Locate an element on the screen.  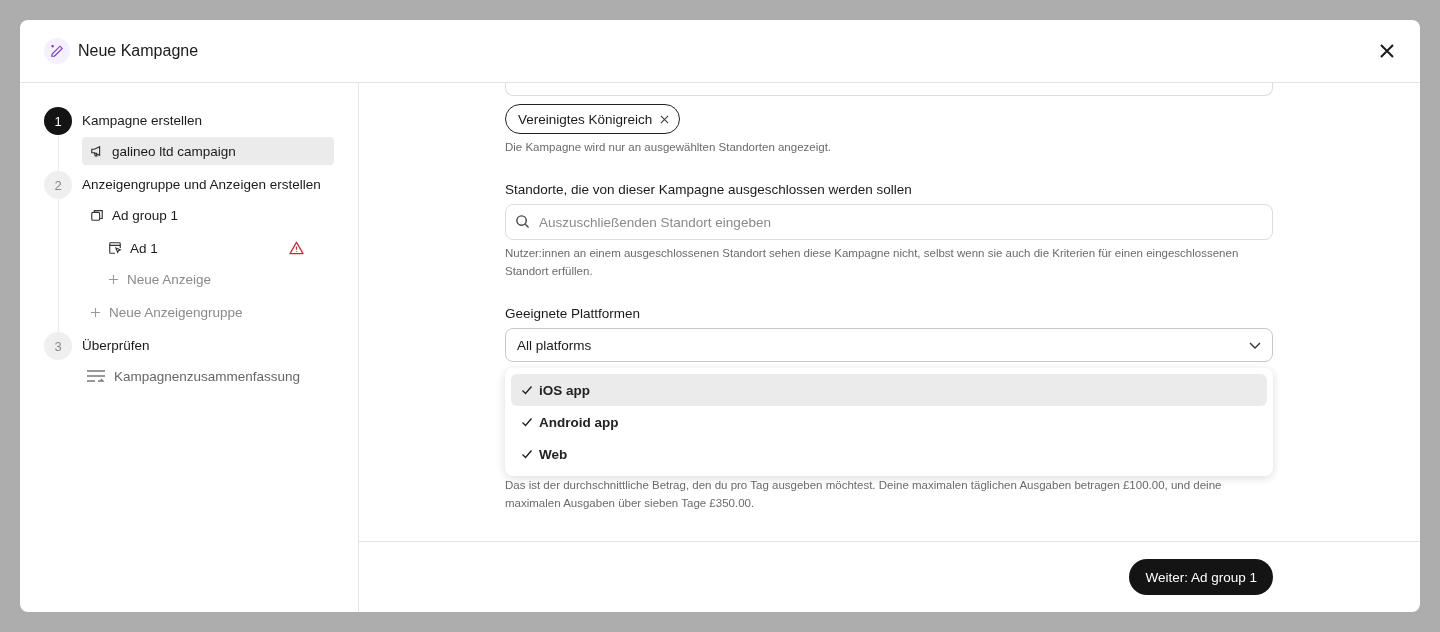
step-number: 1 is located at coordinates (58, 121).